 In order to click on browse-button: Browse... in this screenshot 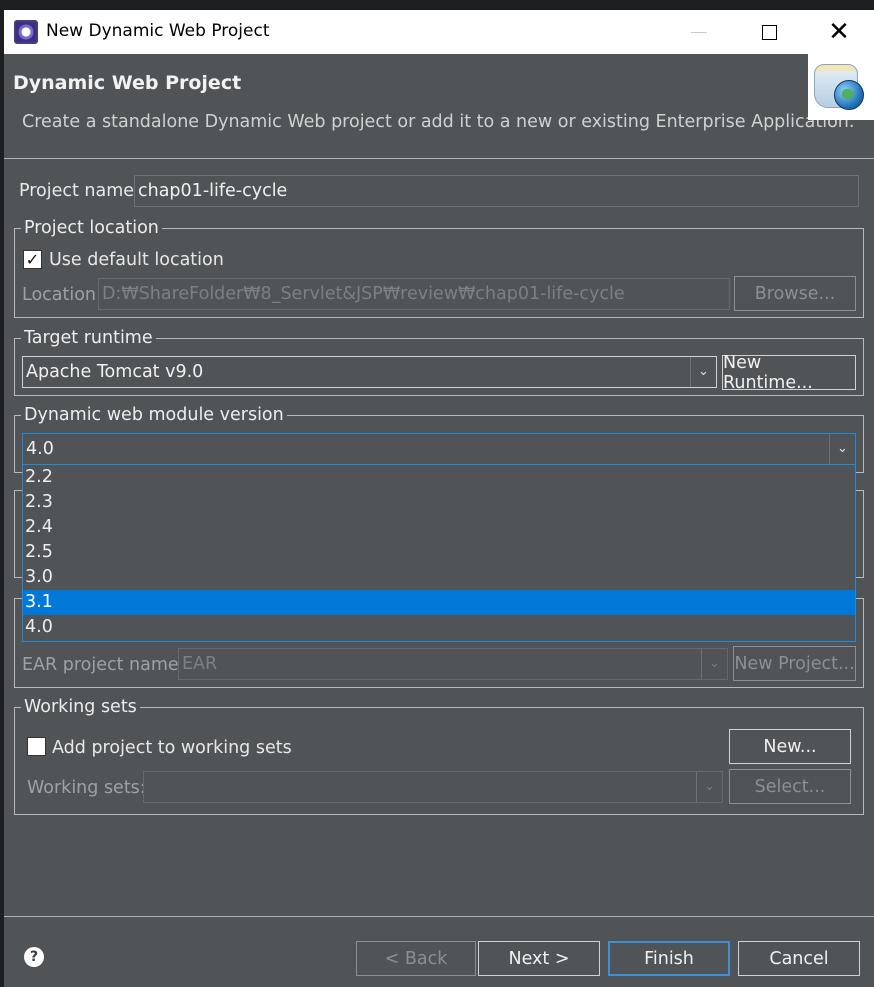, I will do `click(795, 293)`.